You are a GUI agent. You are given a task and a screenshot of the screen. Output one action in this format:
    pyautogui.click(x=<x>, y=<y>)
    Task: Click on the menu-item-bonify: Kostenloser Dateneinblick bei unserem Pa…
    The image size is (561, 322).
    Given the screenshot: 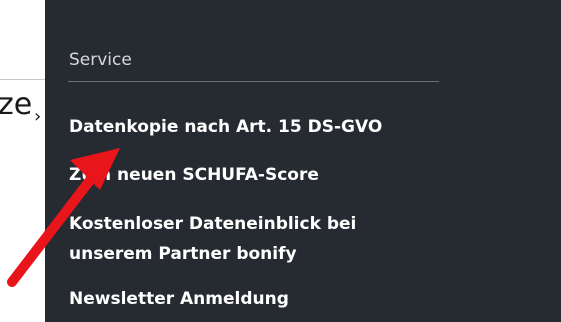 What is the action you would take?
    pyautogui.click(x=229, y=239)
    